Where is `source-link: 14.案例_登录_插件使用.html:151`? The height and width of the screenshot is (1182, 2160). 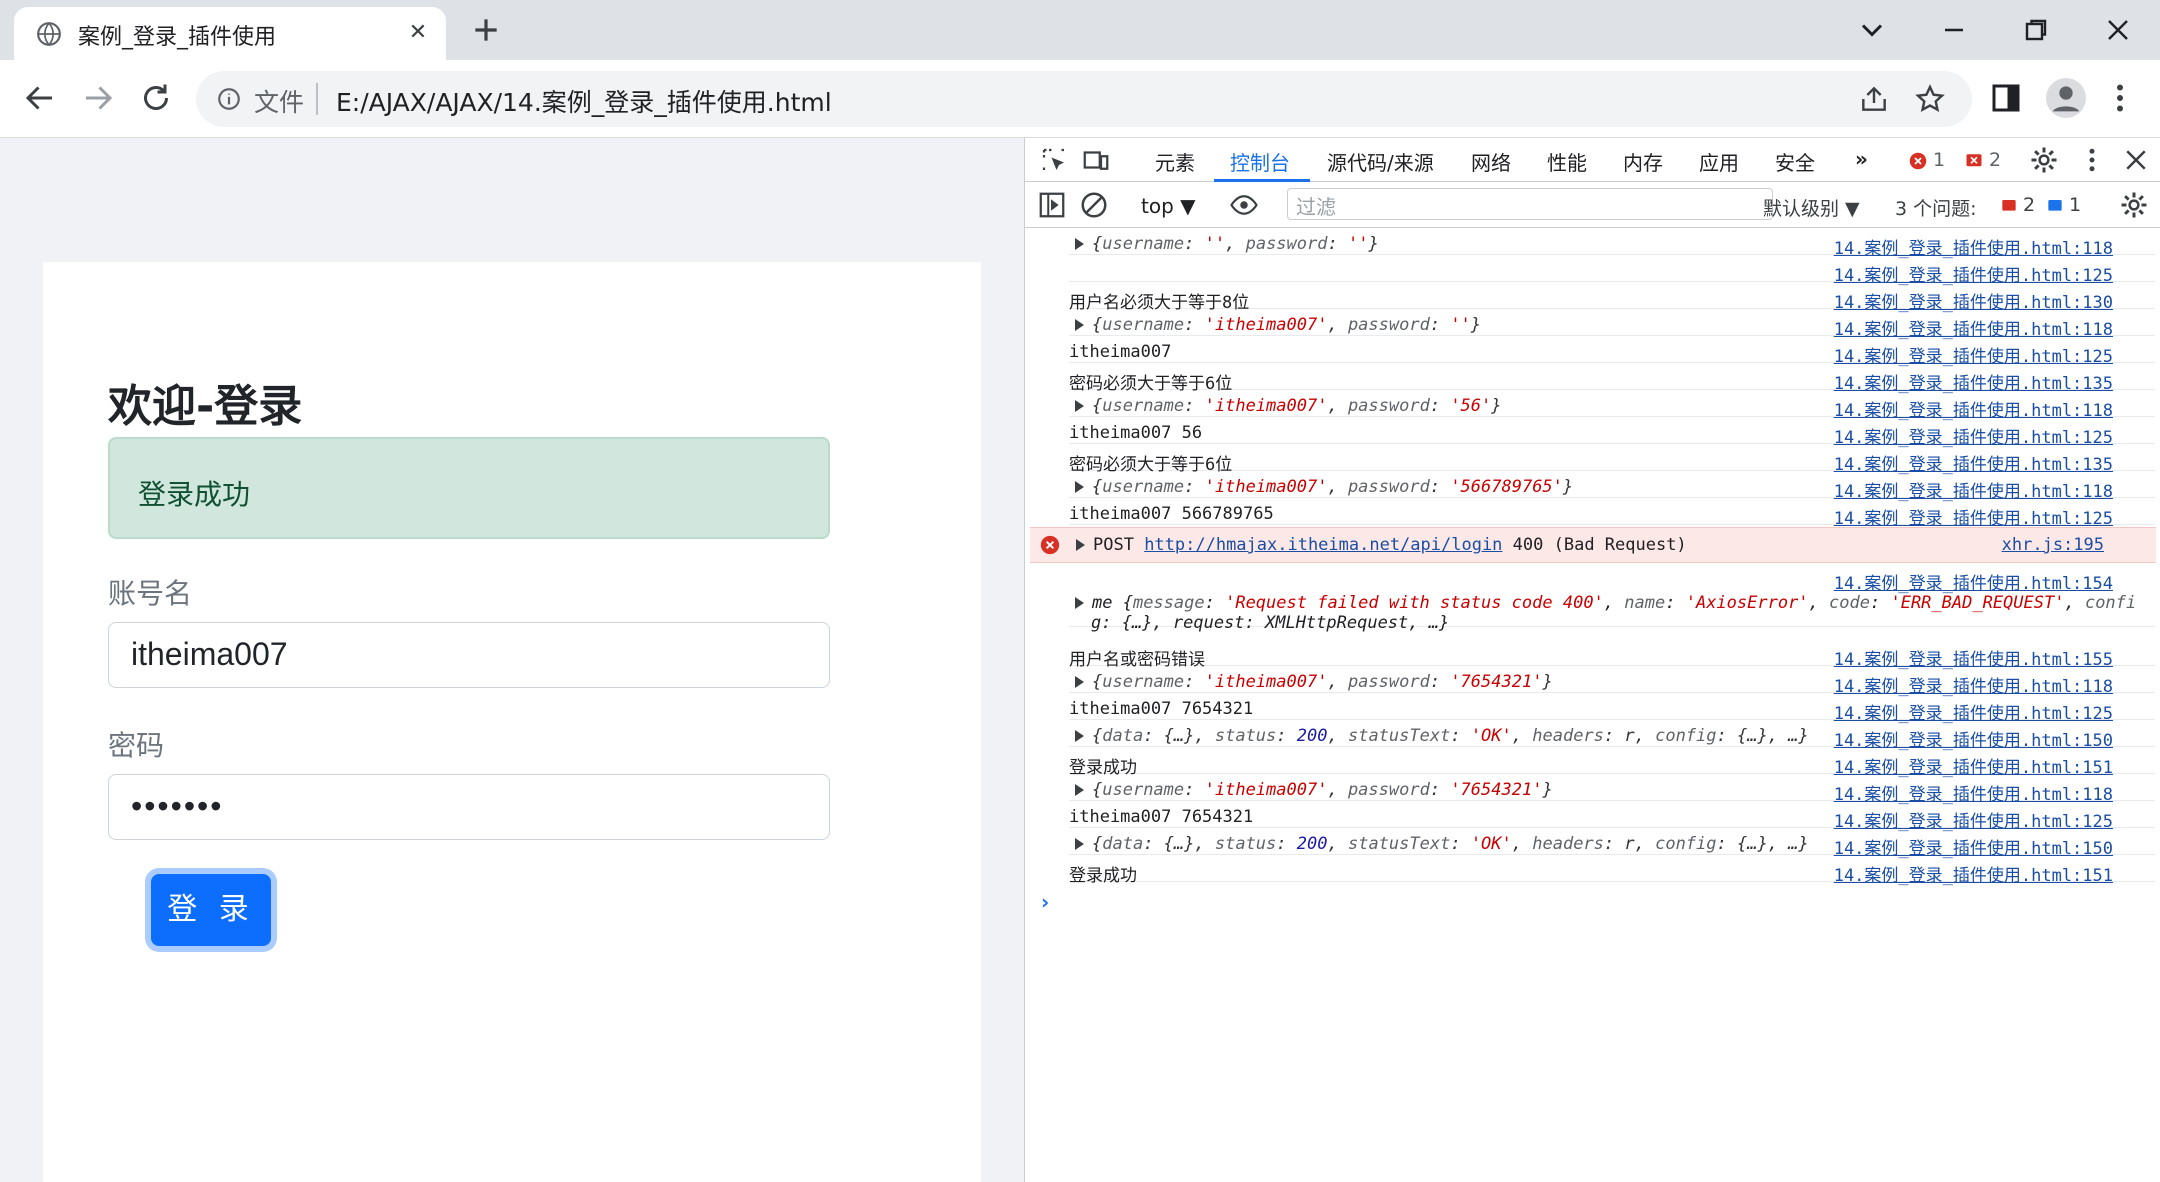
source-link: 14.案例_登录_插件使用.html:151 is located at coordinates (1973, 873).